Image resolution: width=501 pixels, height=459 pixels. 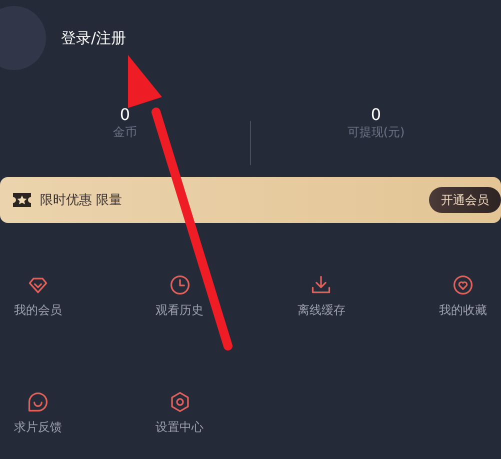 What do you see at coordinates (37, 402) in the screenshot?
I see `chat-icon` at bounding box center [37, 402].